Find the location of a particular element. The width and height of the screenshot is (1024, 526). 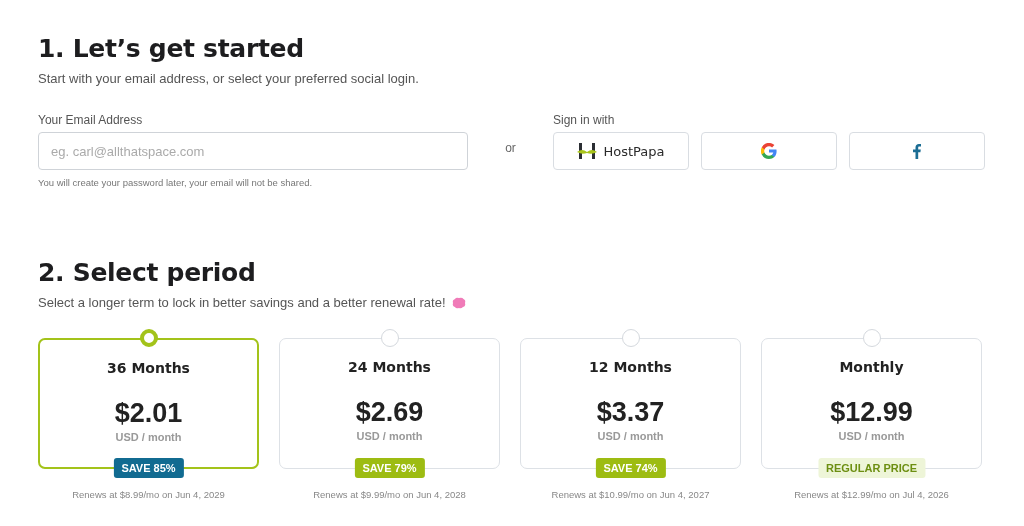

plan-name: 36 Months is located at coordinates (148, 368).